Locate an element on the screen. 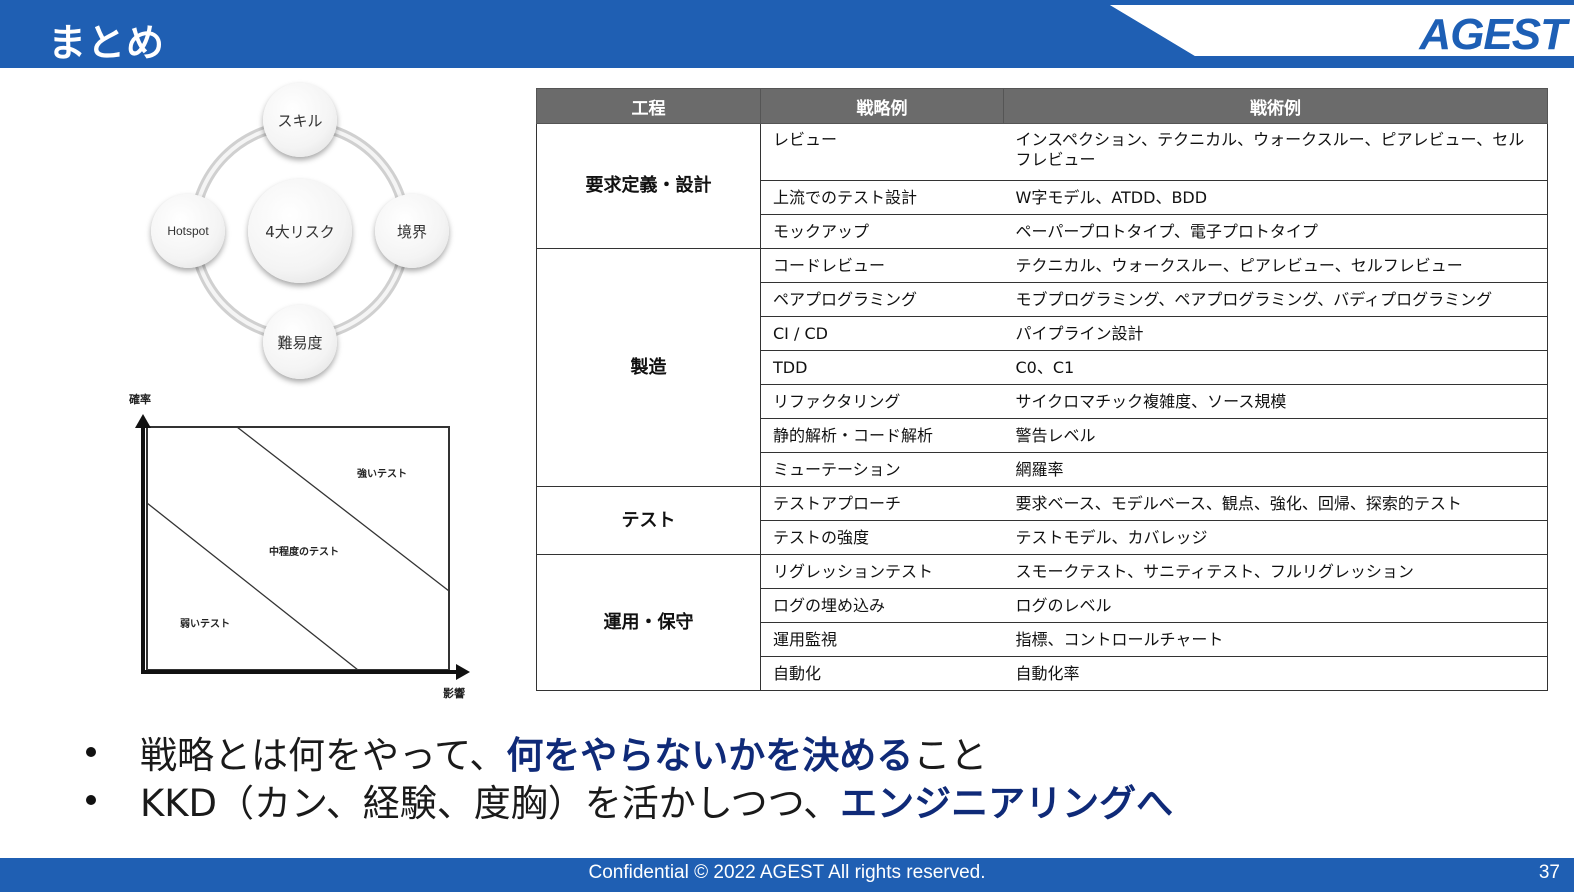 This screenshot has height=892, width=1574. strategy-cell: テストの強度 is located at coordinates (882, 537).